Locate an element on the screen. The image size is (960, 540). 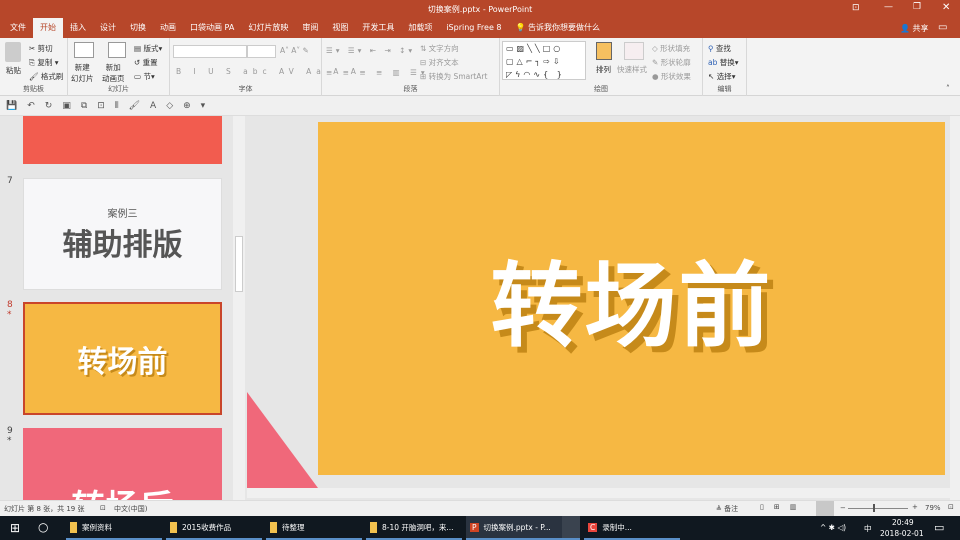
new-animation-page-button: 新加 动画页 is located at coordinates (113, 73).